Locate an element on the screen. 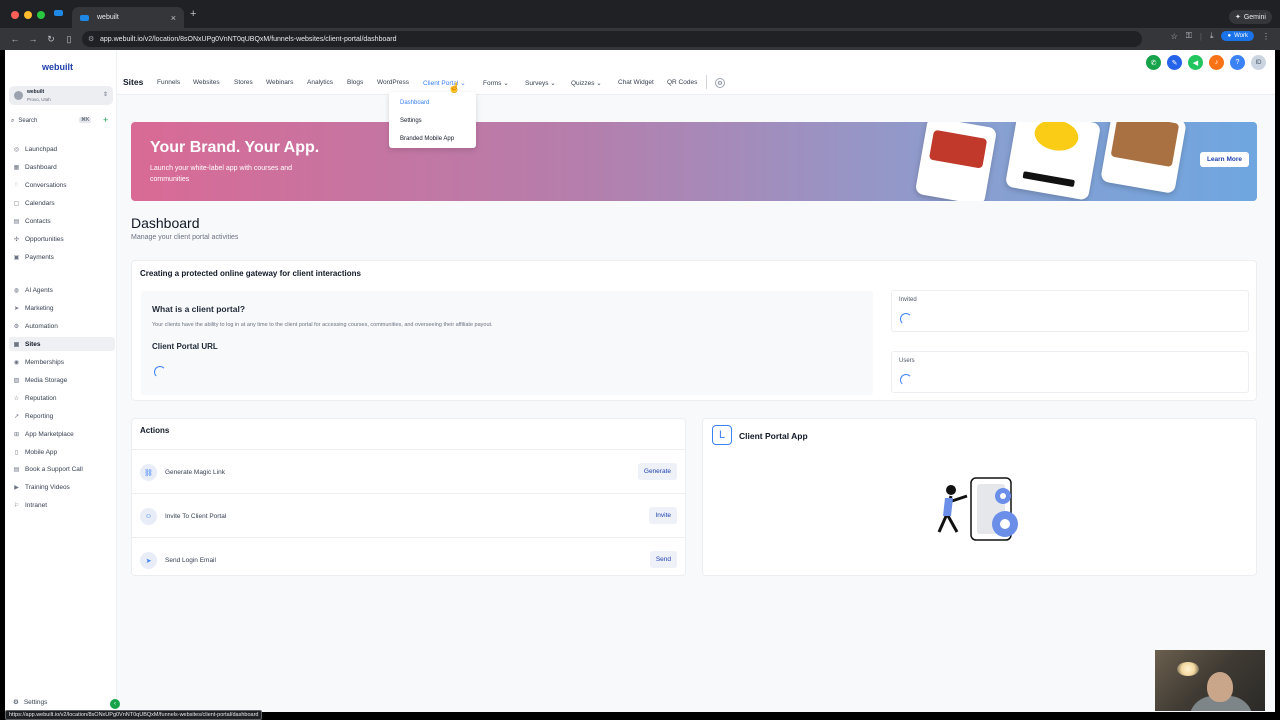  nav-websites: Websites is located at coordinates (206, 82).